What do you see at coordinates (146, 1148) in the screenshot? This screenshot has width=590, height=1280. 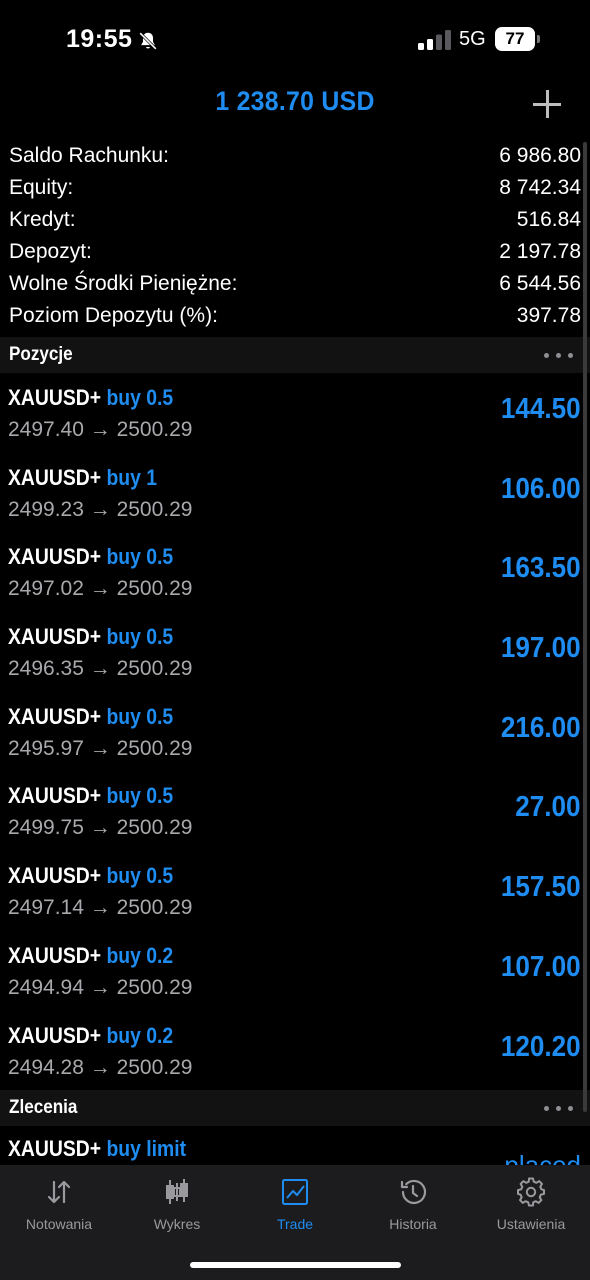 I see `order-side: buy limit` at bounding box center [146, 1148].